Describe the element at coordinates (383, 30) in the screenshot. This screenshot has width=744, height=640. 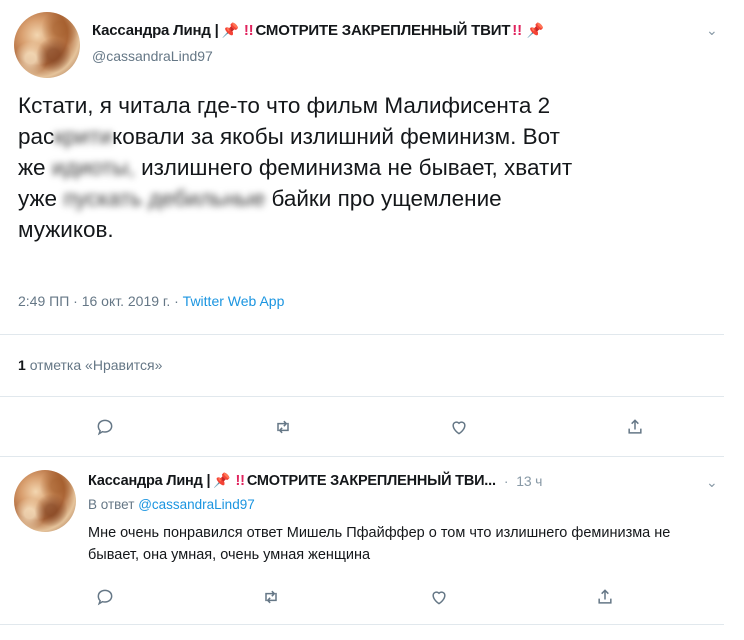
I see `pinned-label: СМОТРИТЕ ЗАКРЕПЛЕННЫЙ ТВИТ` at that location.